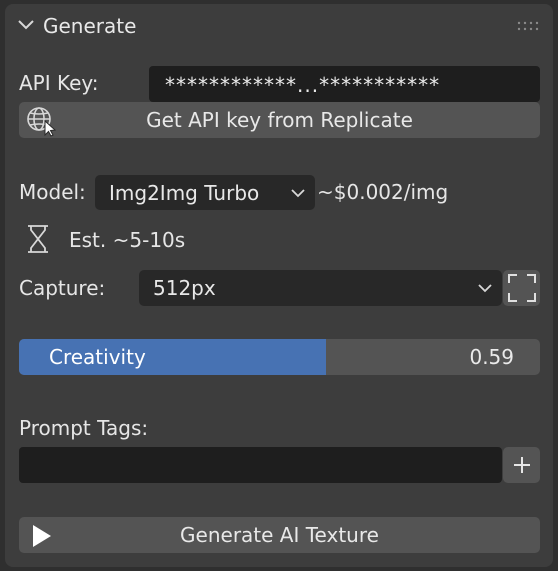 The height and width of the screenshot is (571, 558). I want to click on get-api-key-label: Get API key from Replicate, so click(279, 120).